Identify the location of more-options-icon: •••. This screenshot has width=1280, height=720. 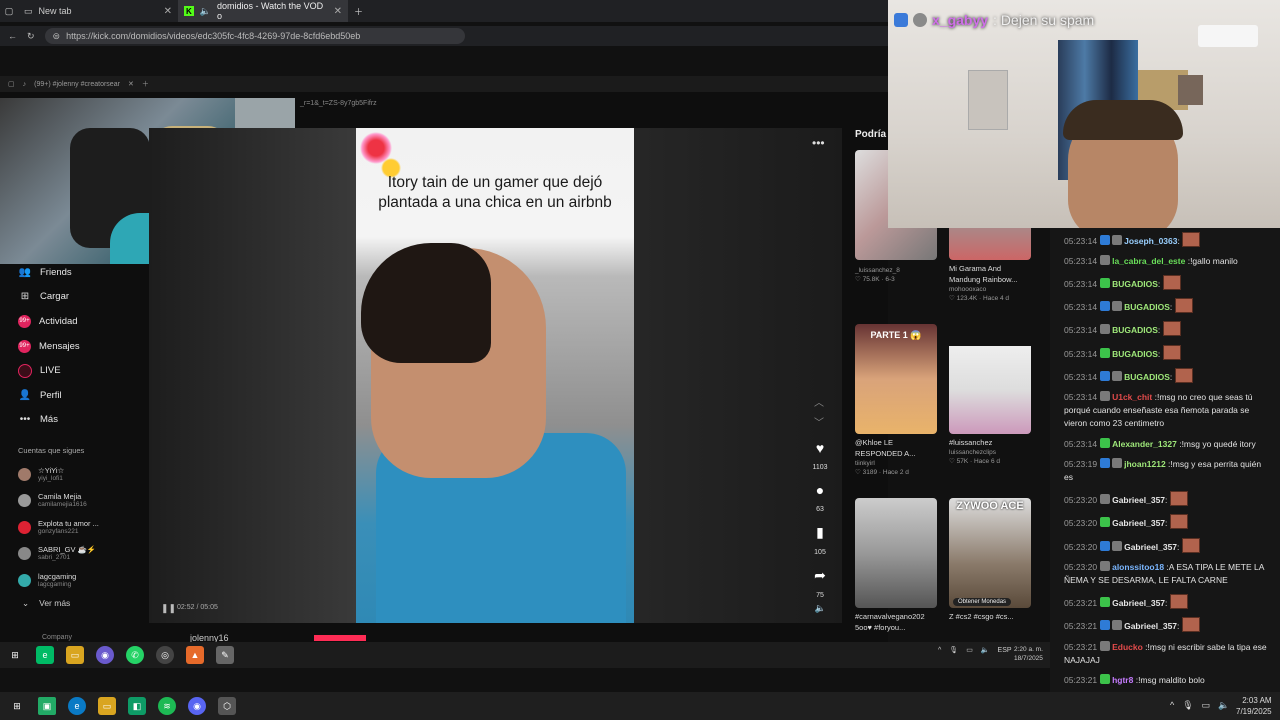
(818, 143).